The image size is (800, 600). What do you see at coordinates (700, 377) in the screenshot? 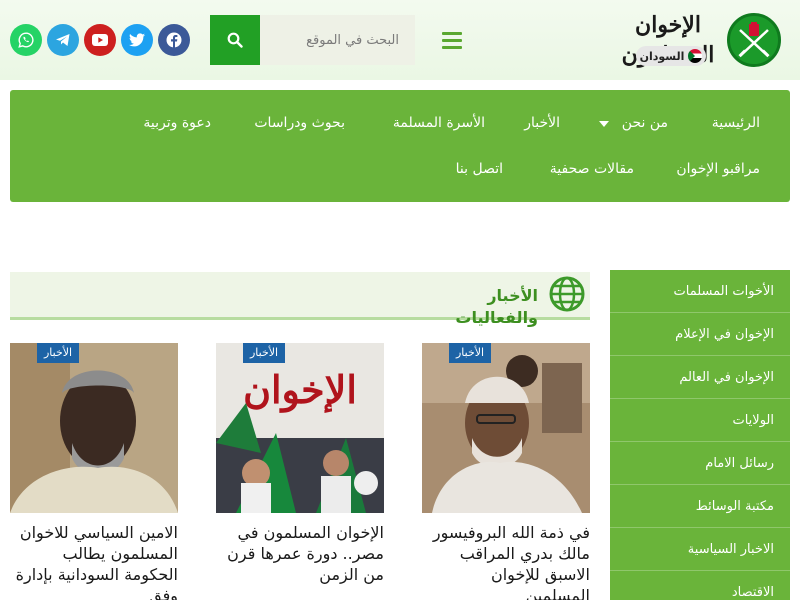
I see `sidebar-item-brotherhood-in-world: الإخوان في العالم` at bounding box center [700, 377].